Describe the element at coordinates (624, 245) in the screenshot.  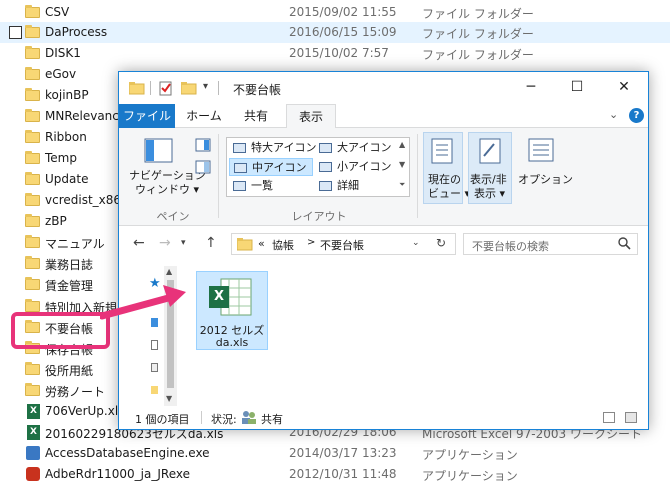
I see `search-icon` at that location.